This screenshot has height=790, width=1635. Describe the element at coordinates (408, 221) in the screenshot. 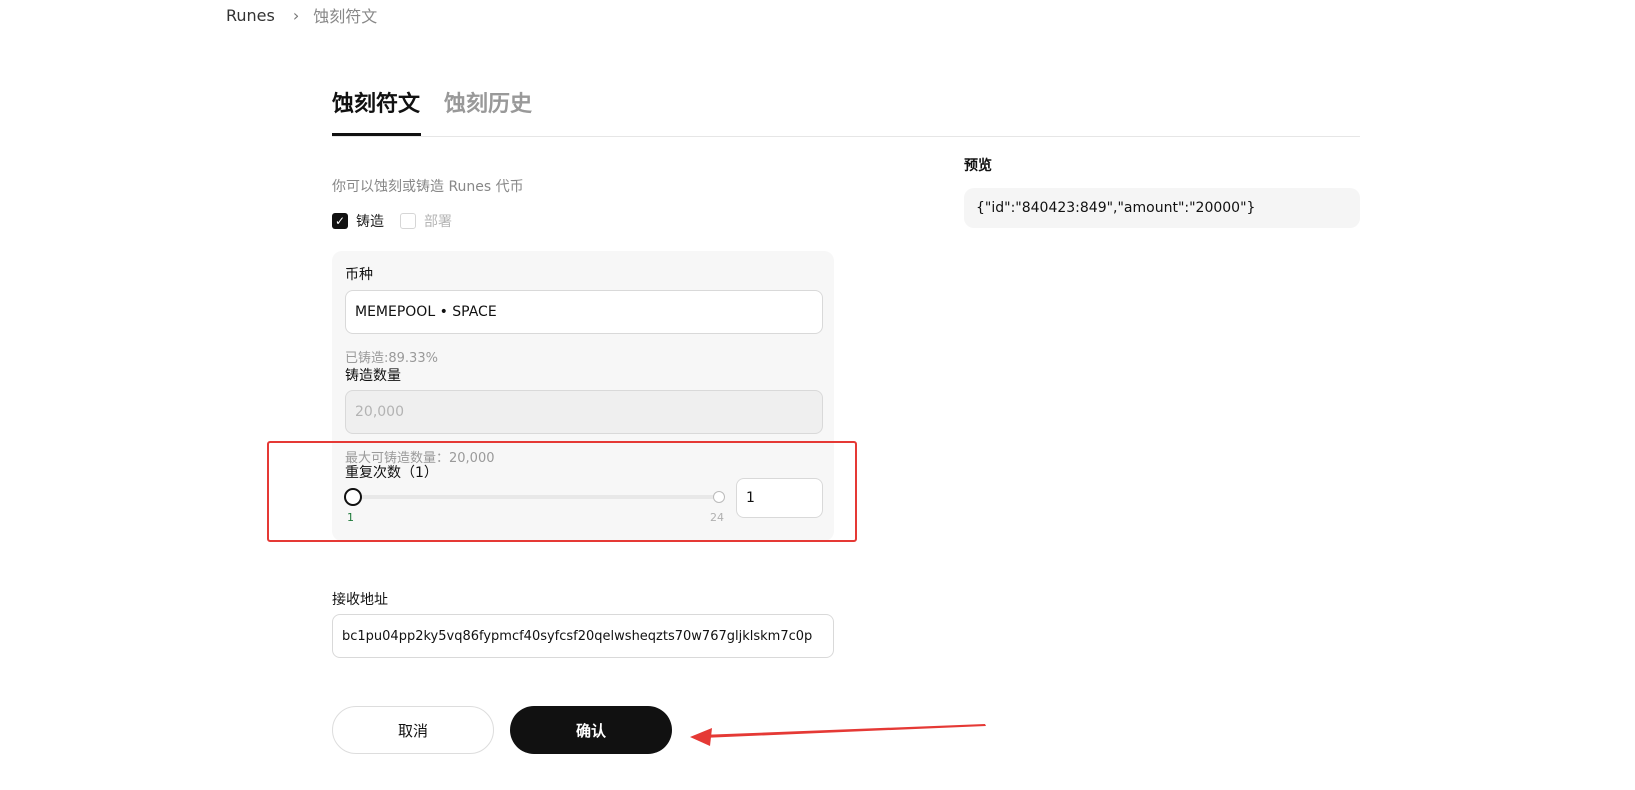

I see `deploy-checkbox` at that location.